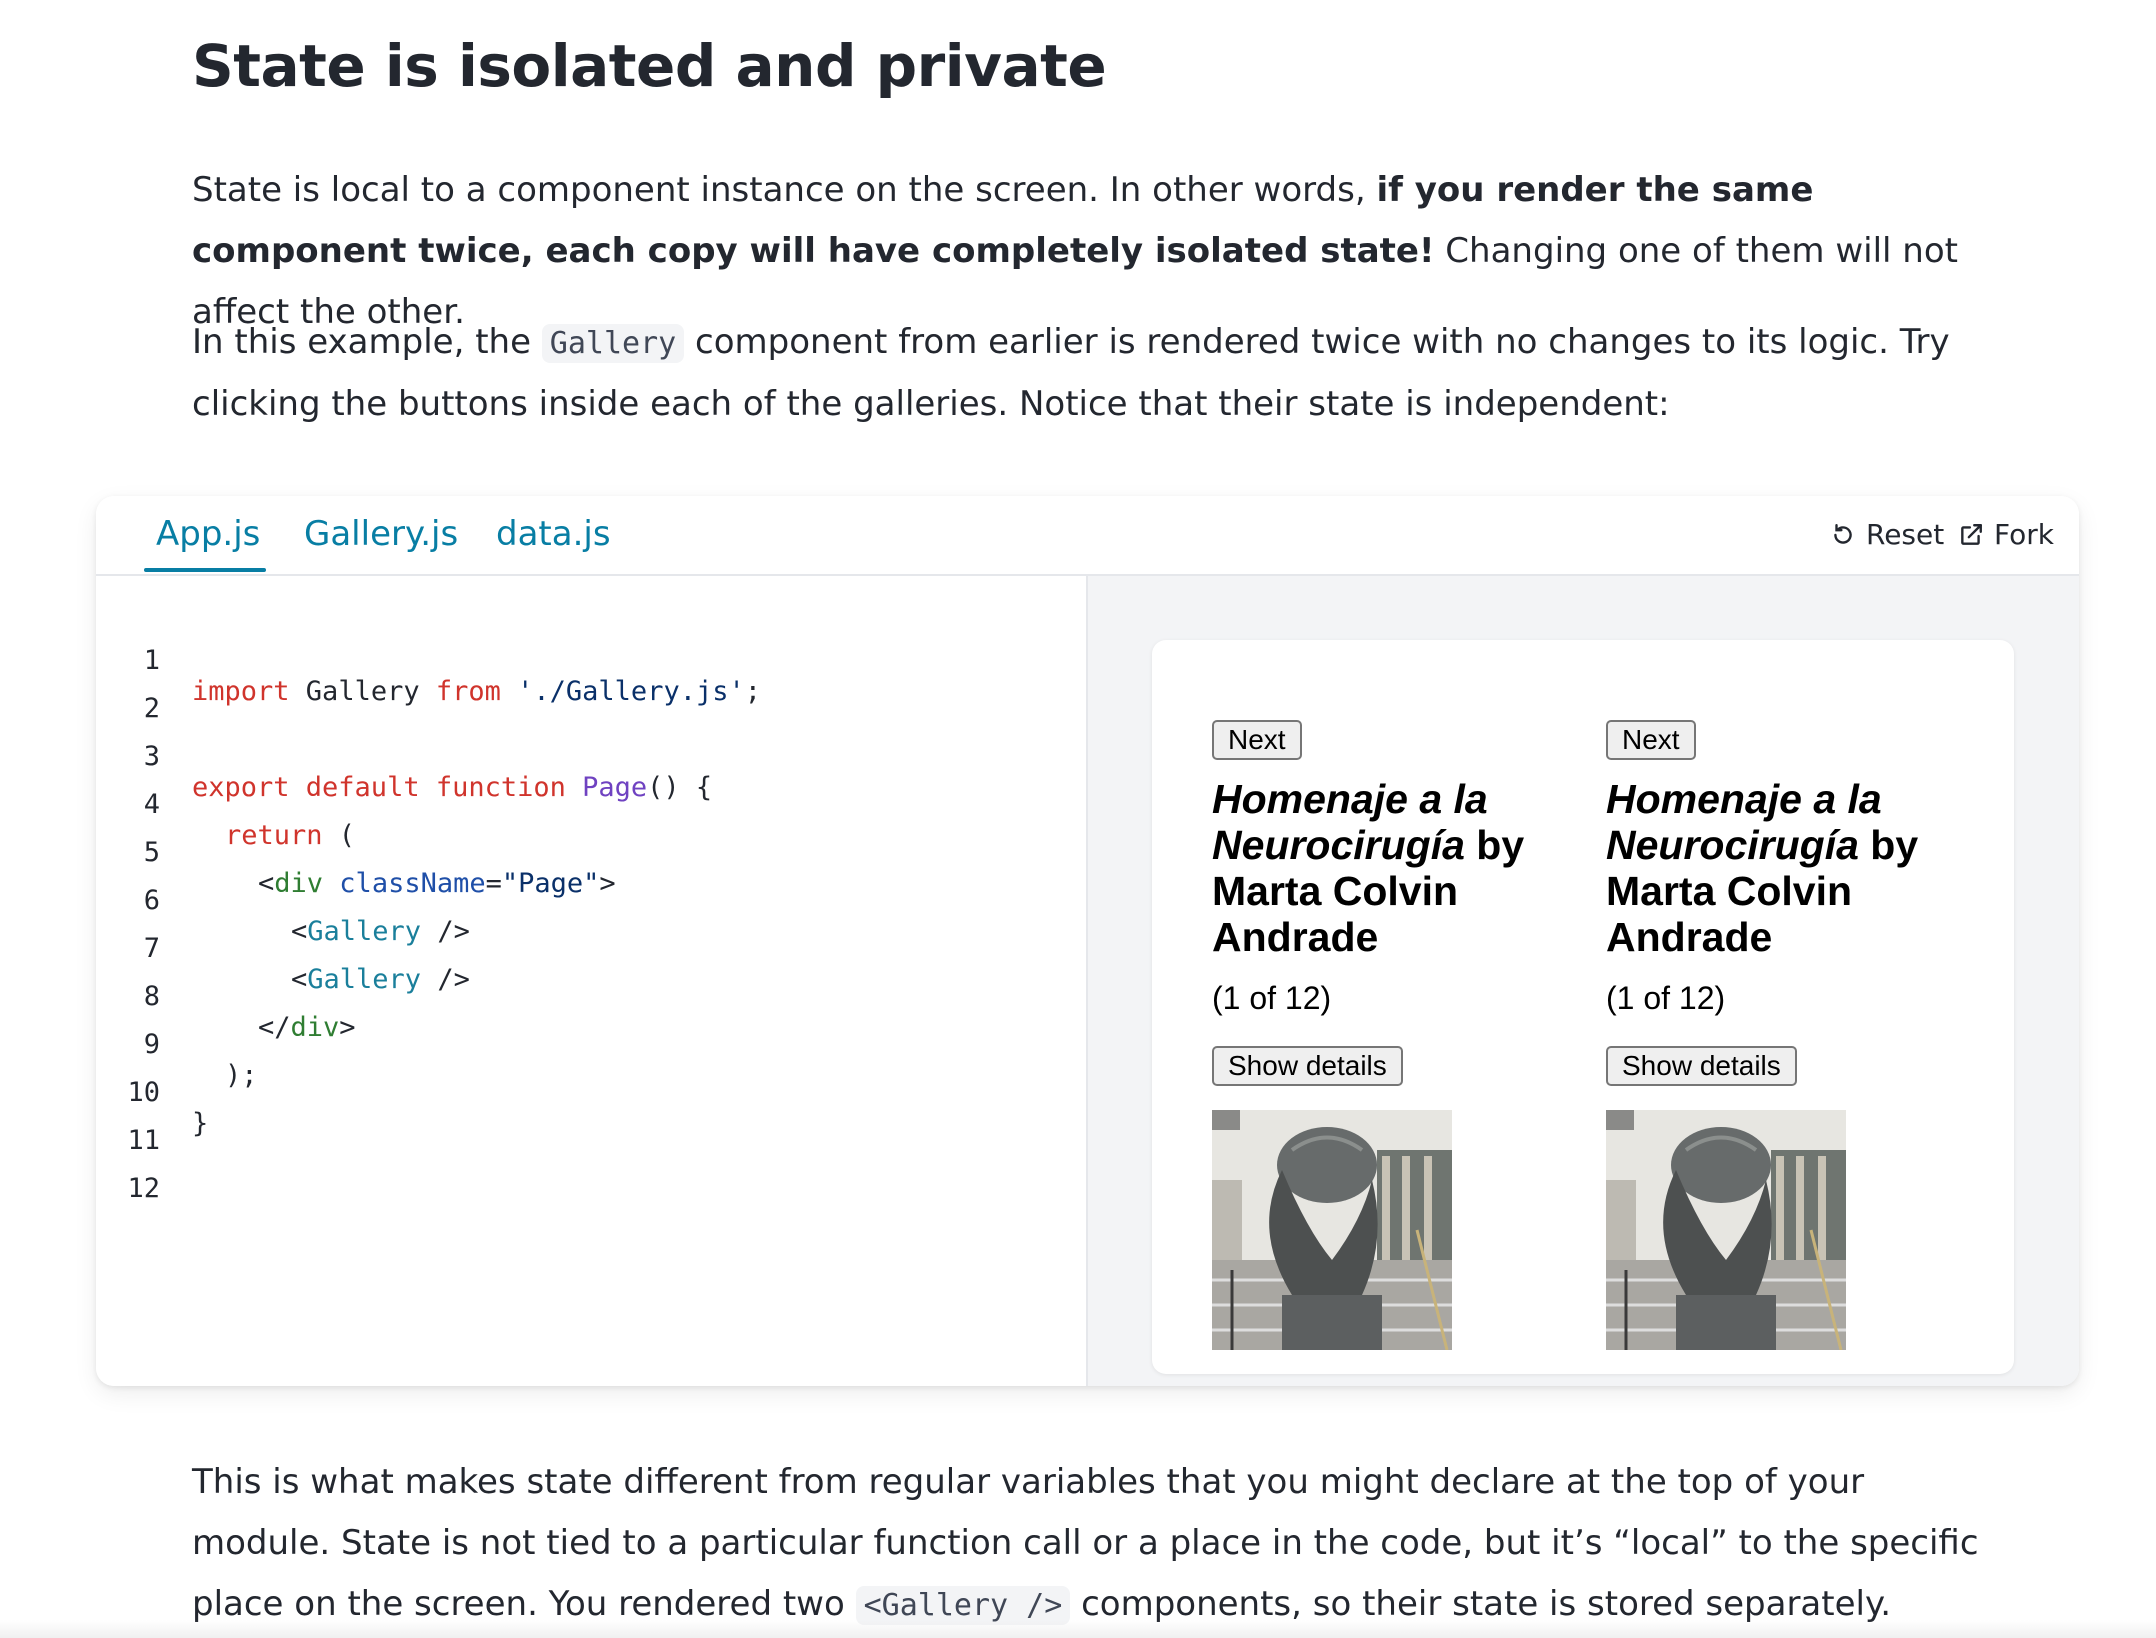 The height and width of the screenshot is (1638, 2156). What do you see at coordinates (367, 342) in the screenshot?
I see `example-text-1: In this example, the` at bounding box center [367, 342].